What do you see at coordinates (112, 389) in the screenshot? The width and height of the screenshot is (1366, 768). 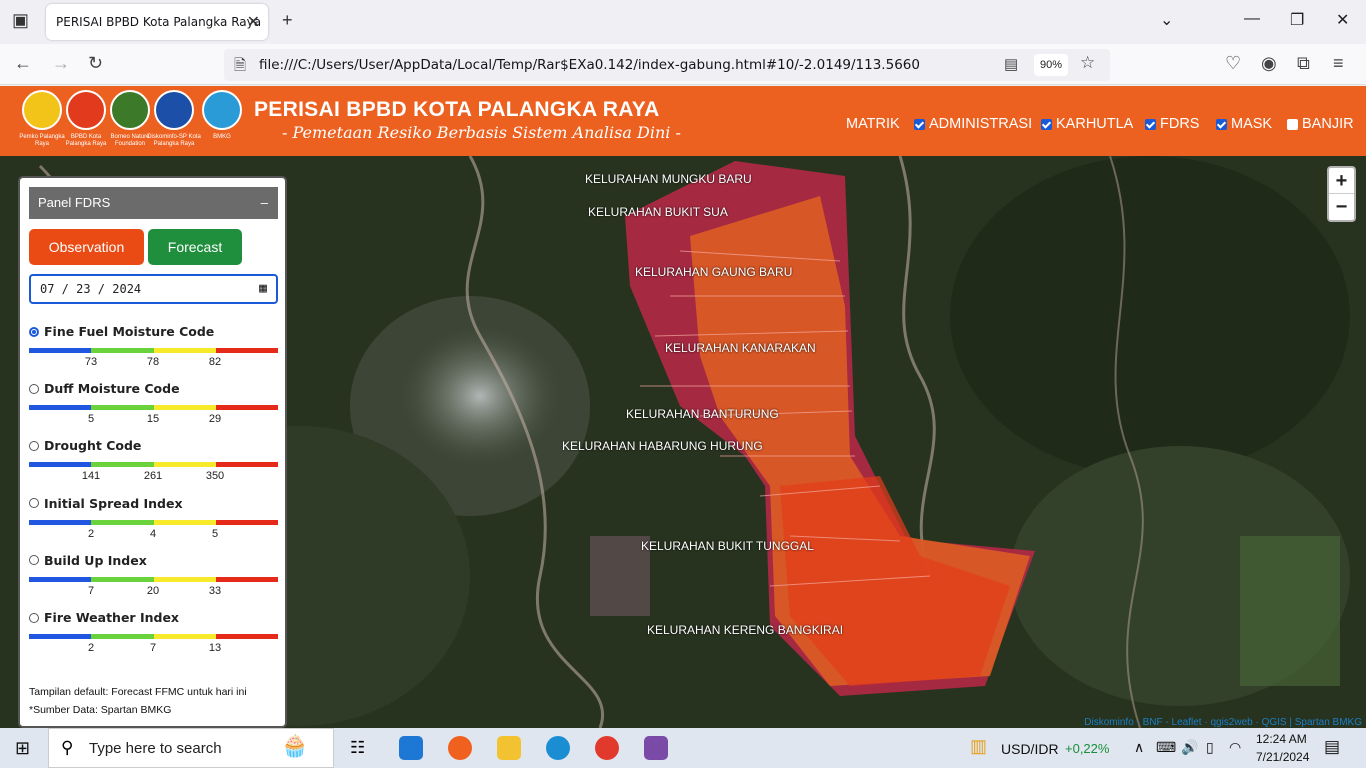 I see `index-label: Duff Moisture Code` at bounding box center [112, 389].